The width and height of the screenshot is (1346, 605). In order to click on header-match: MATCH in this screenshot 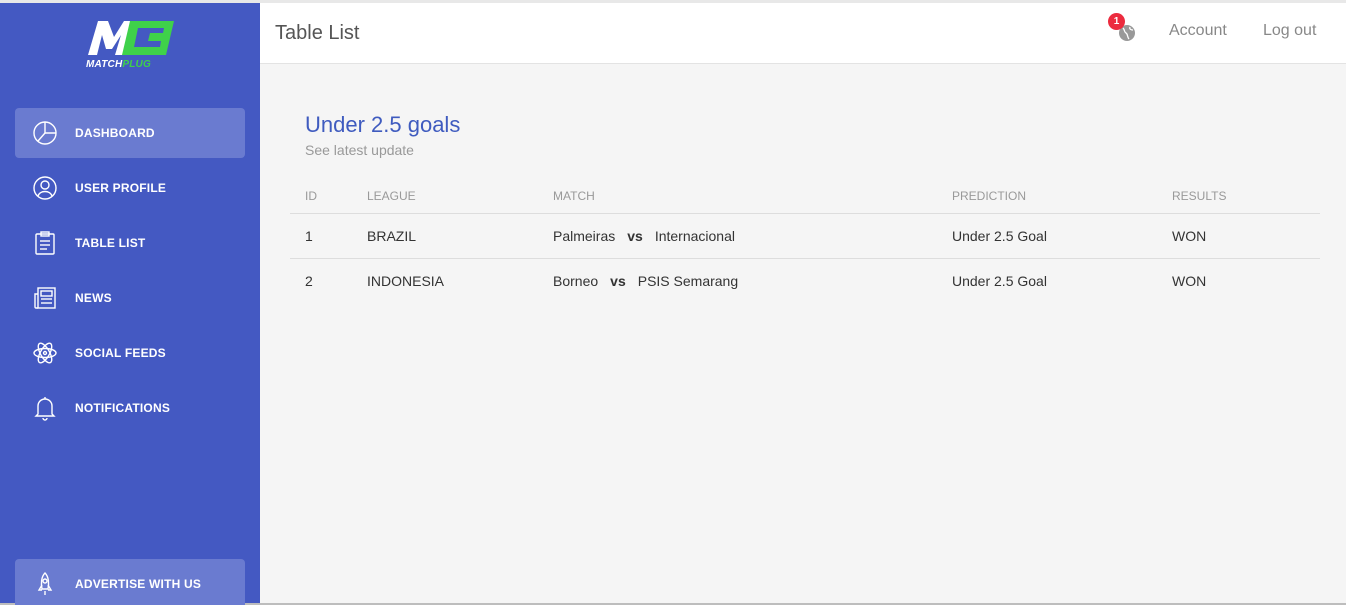, I will do `click(752, 197)`.